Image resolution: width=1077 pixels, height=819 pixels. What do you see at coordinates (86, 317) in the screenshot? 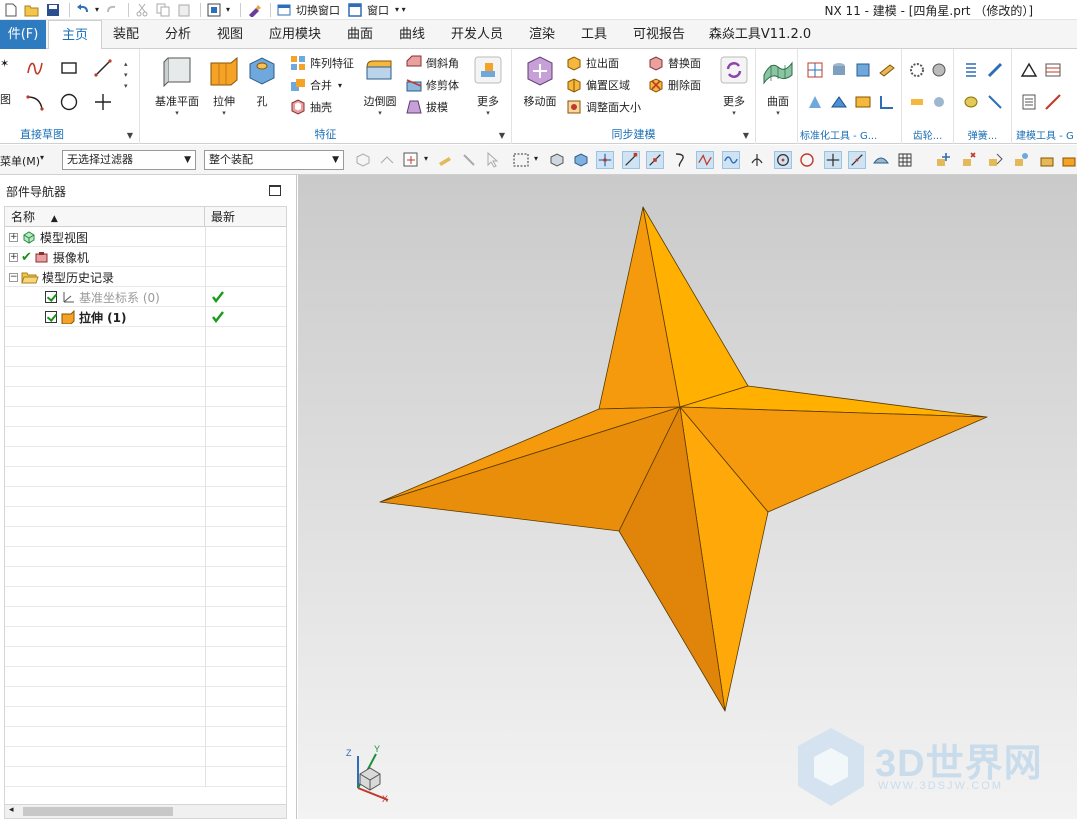
I see `tree-node-extrude: 拉伸 (1)` at bounding box center [86, 317].